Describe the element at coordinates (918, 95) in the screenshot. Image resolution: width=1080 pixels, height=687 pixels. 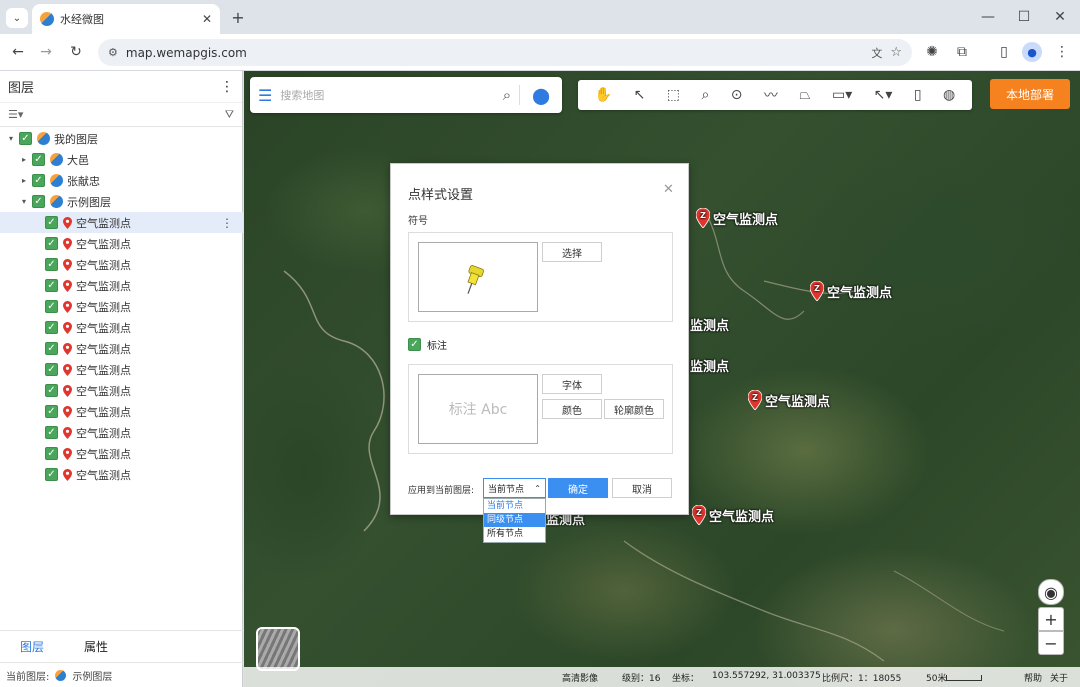
I see `mobile-icon: ▯` at that location.